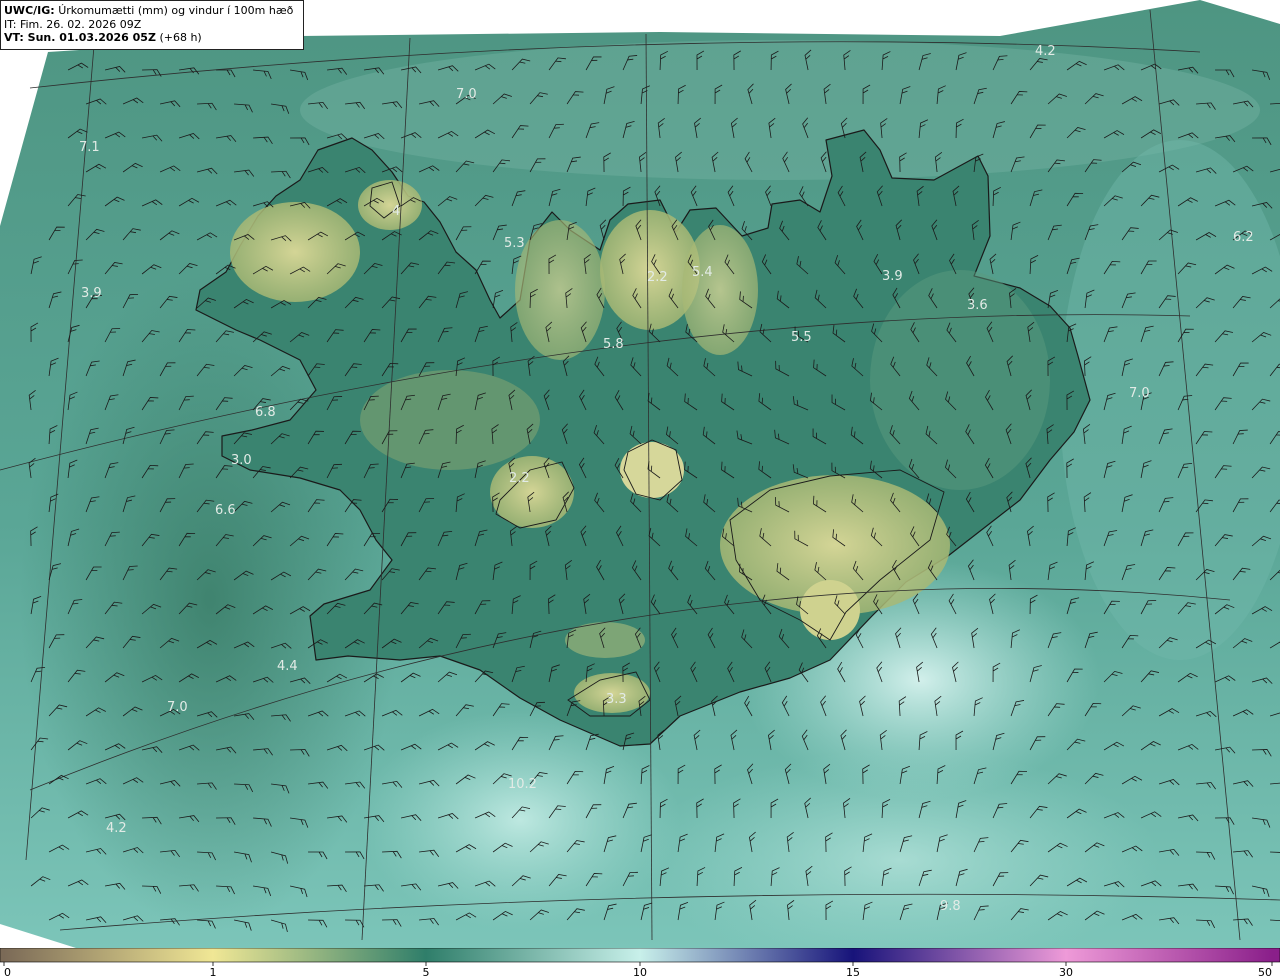 This screenshot has width=1280, height=978. What do you see at coordinates (89, 147) in the screenshot?
I see `value-label: 7.1` at bounding box center [89, 147].